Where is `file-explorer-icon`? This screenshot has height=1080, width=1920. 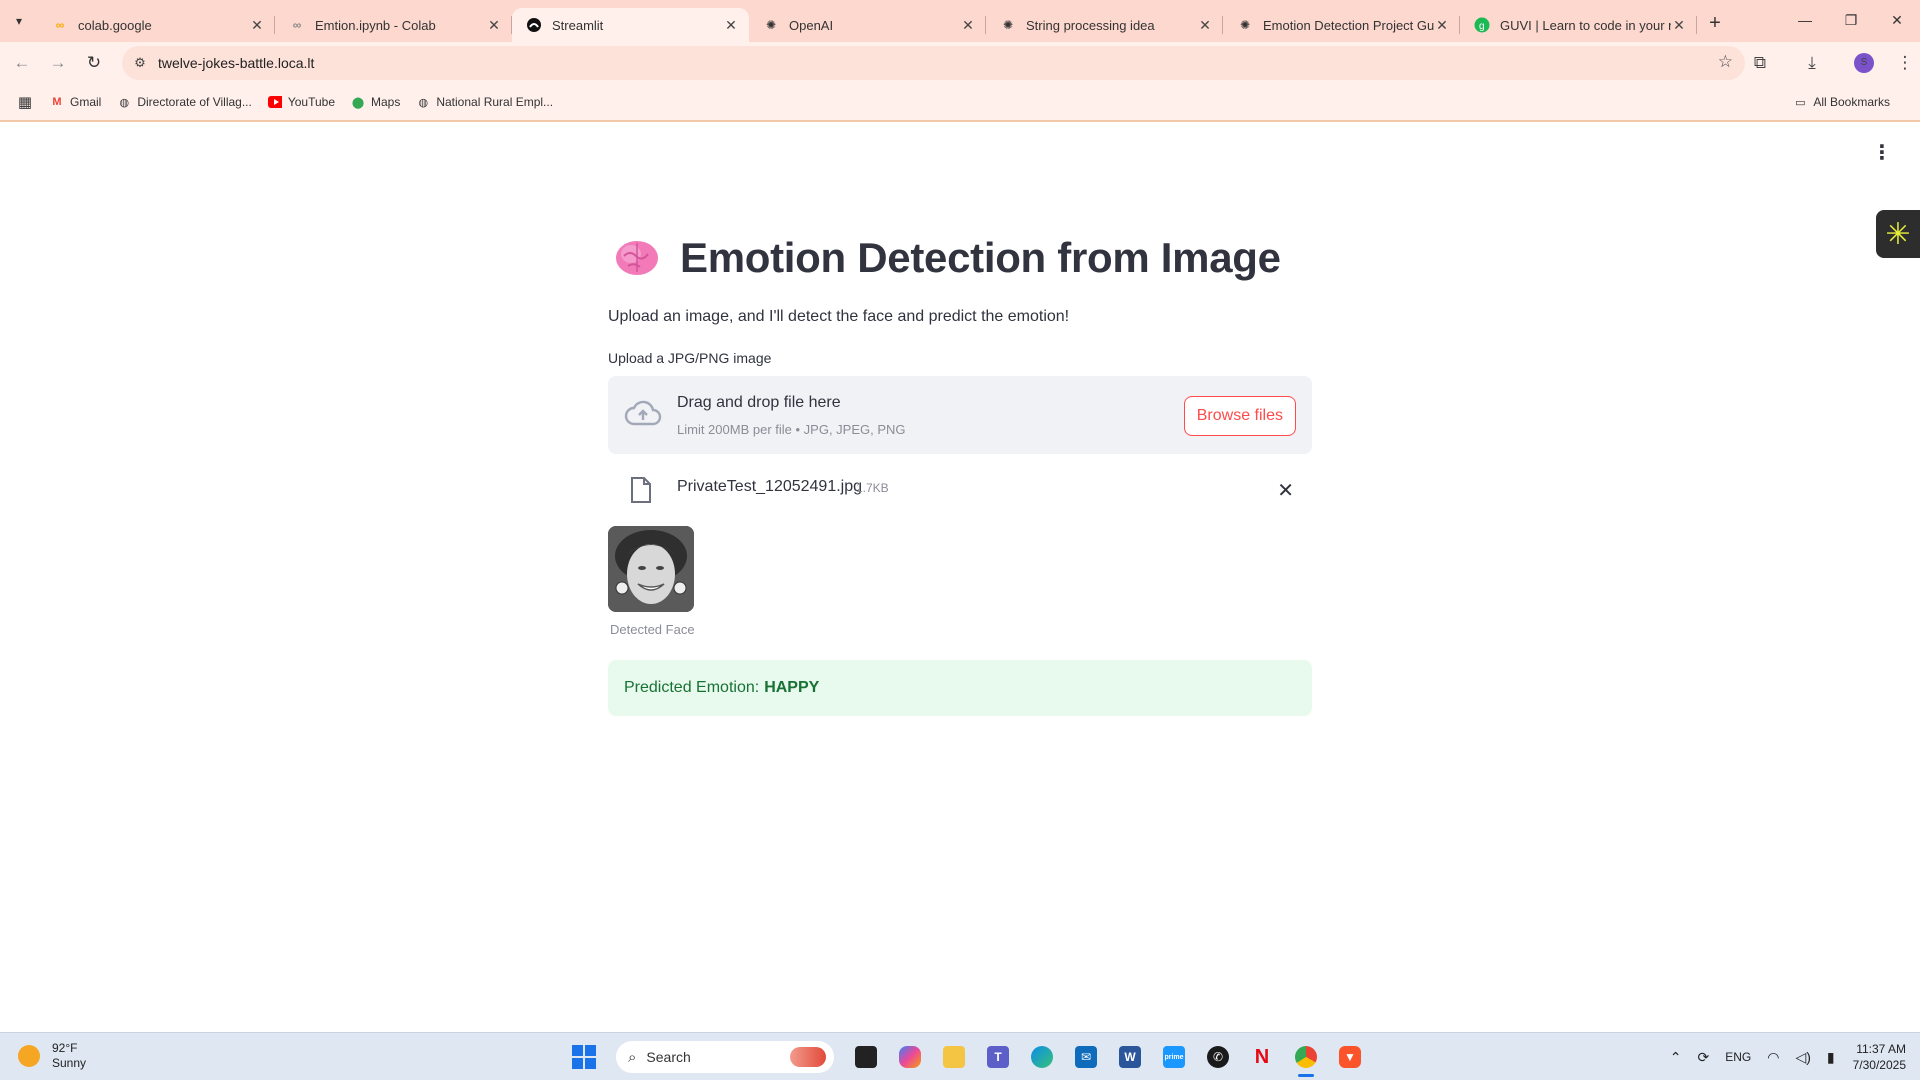
file-explorer-icon is located at coordinates (954, 1057).